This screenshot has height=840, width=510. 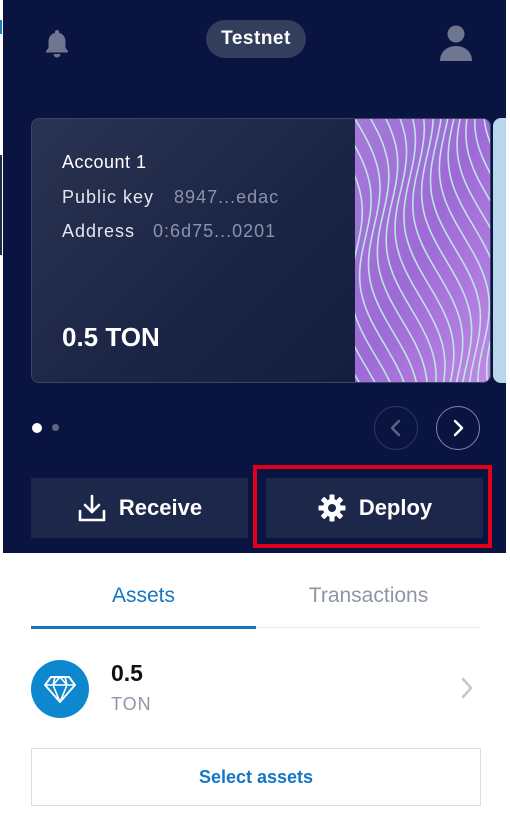 I want to click on select-assets-button: Select assets, so click(x=256, y=777).